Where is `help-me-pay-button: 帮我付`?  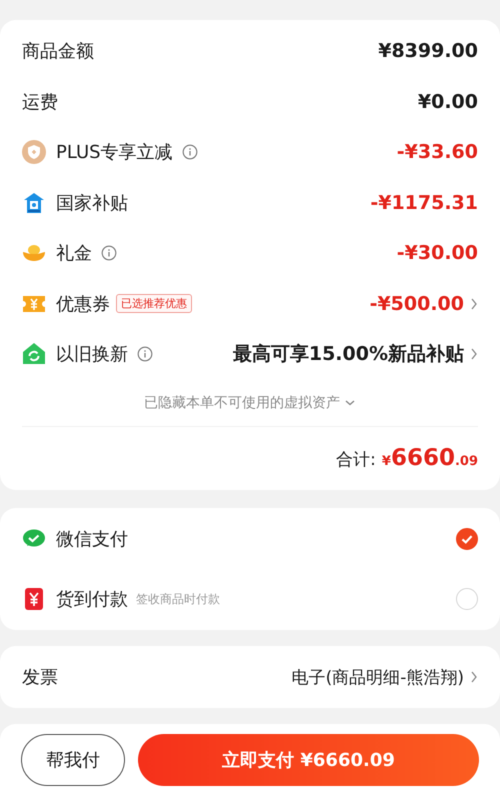
help-me-pay-button: 帮我付 is located at coordinates (73, 760).